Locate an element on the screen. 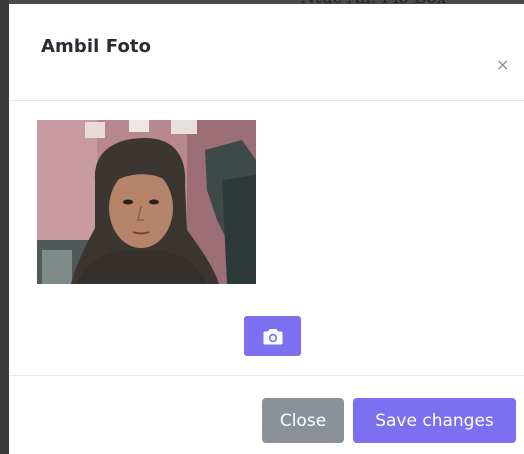 This screenshot has height=454, width=524. close-button: Close is located at coordinates (303, 420).